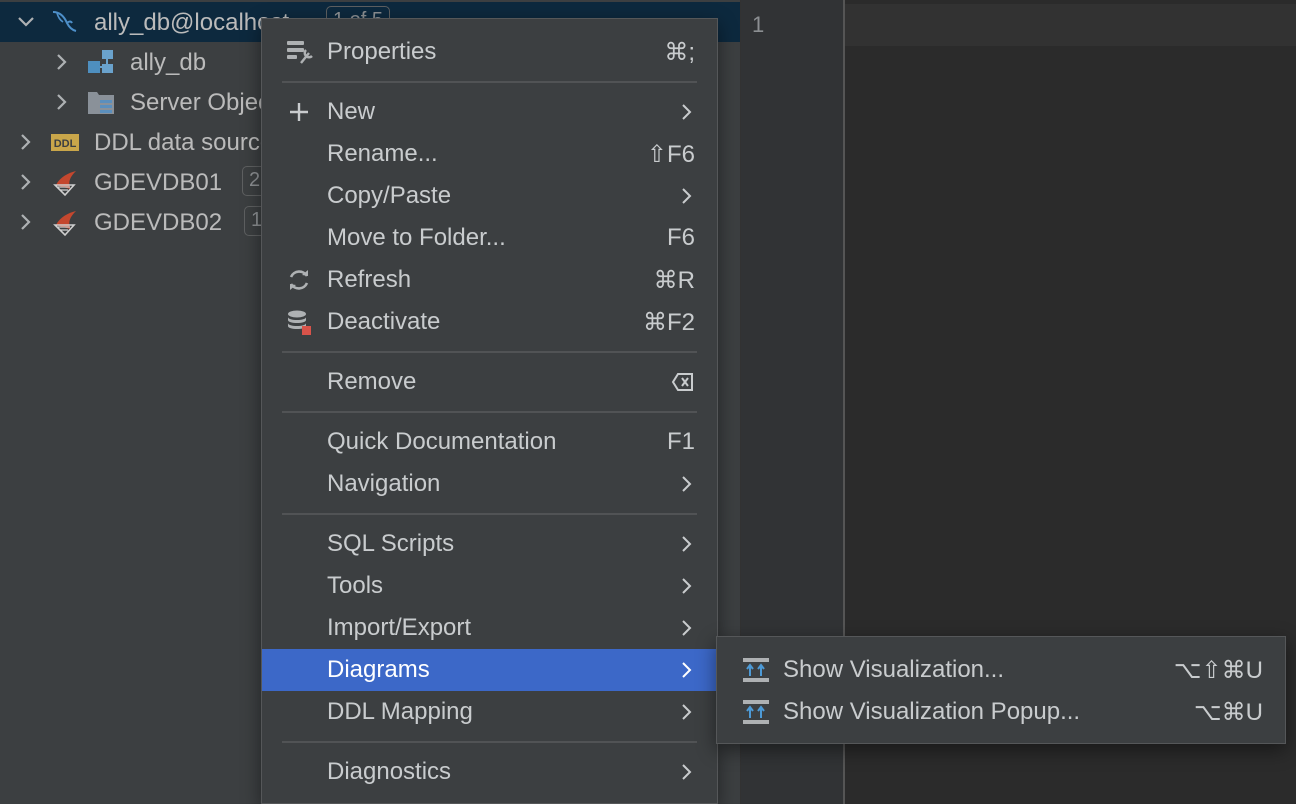  What do you see at coordinates (489, 280) in the screenshot?
I see `menu-item-refresh: Refresh ⌘R` at bounding box center [489, 280].